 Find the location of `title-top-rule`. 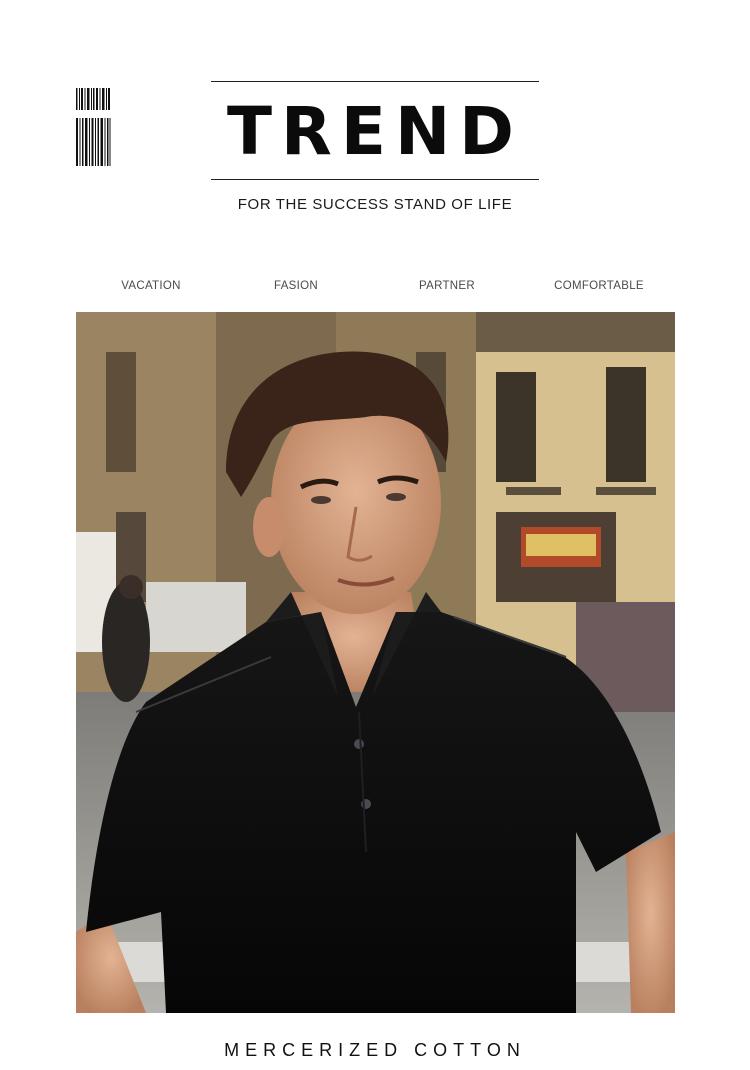

title-top-rule is located at coordinates (375, 81).